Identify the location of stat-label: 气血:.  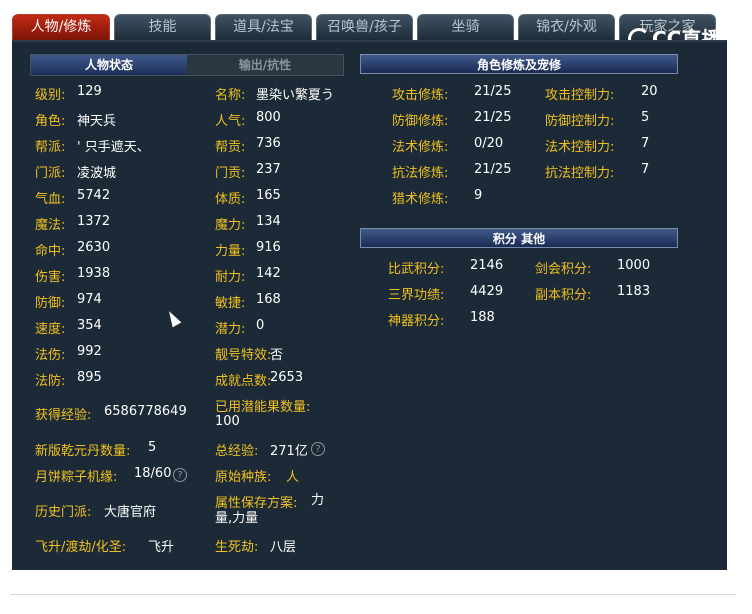
(50, 199).